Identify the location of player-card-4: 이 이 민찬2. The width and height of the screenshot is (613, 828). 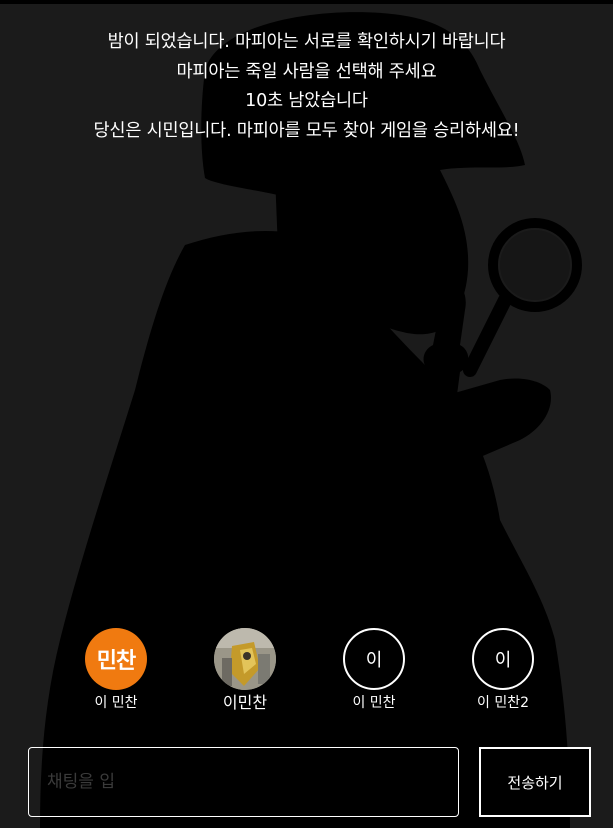
(503, 670).